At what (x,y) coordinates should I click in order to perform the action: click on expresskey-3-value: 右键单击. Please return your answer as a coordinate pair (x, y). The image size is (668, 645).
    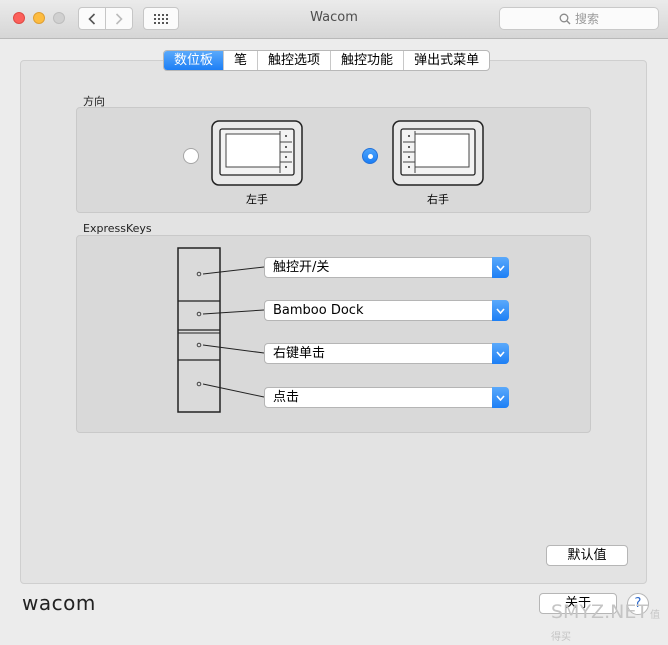
    Looking at the image, I should click on (299, 353).